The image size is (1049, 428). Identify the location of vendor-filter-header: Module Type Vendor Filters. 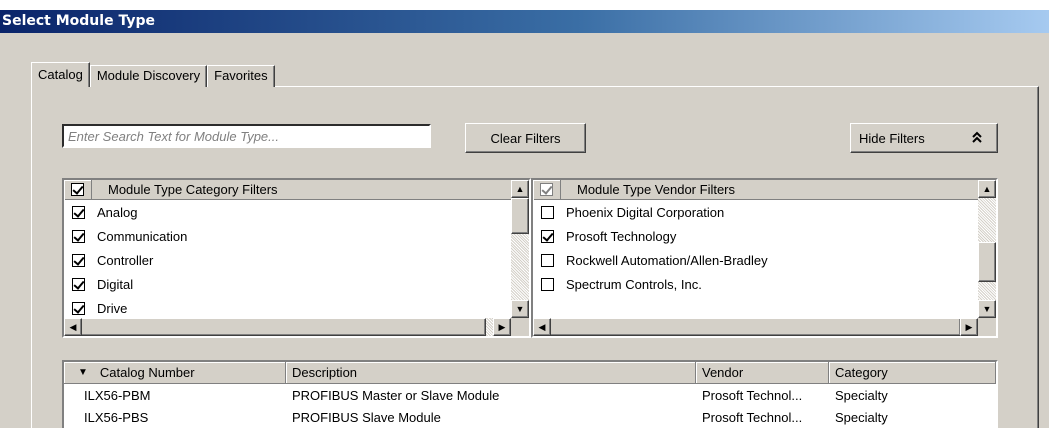
(755, 190).